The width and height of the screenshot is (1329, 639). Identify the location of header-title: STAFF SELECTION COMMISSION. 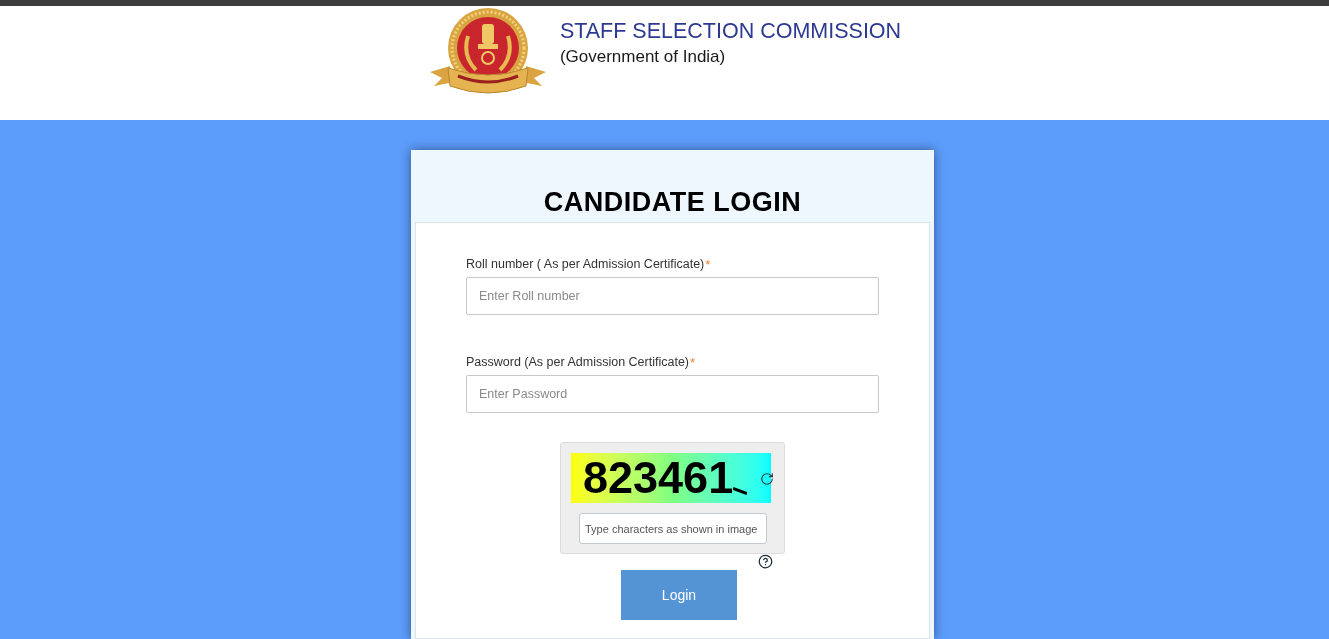
(730, 31).